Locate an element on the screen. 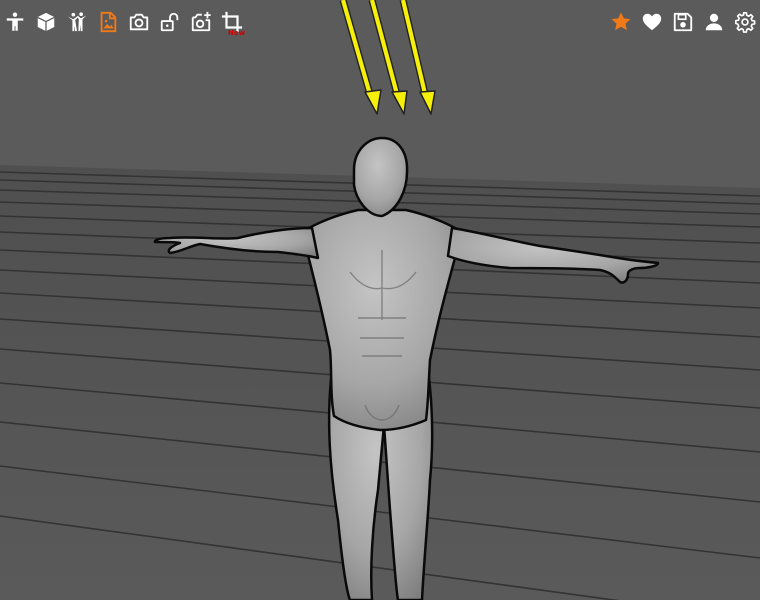 This screenshot has width=760, height=600. favorite-button is located at coordinates (621, 22).